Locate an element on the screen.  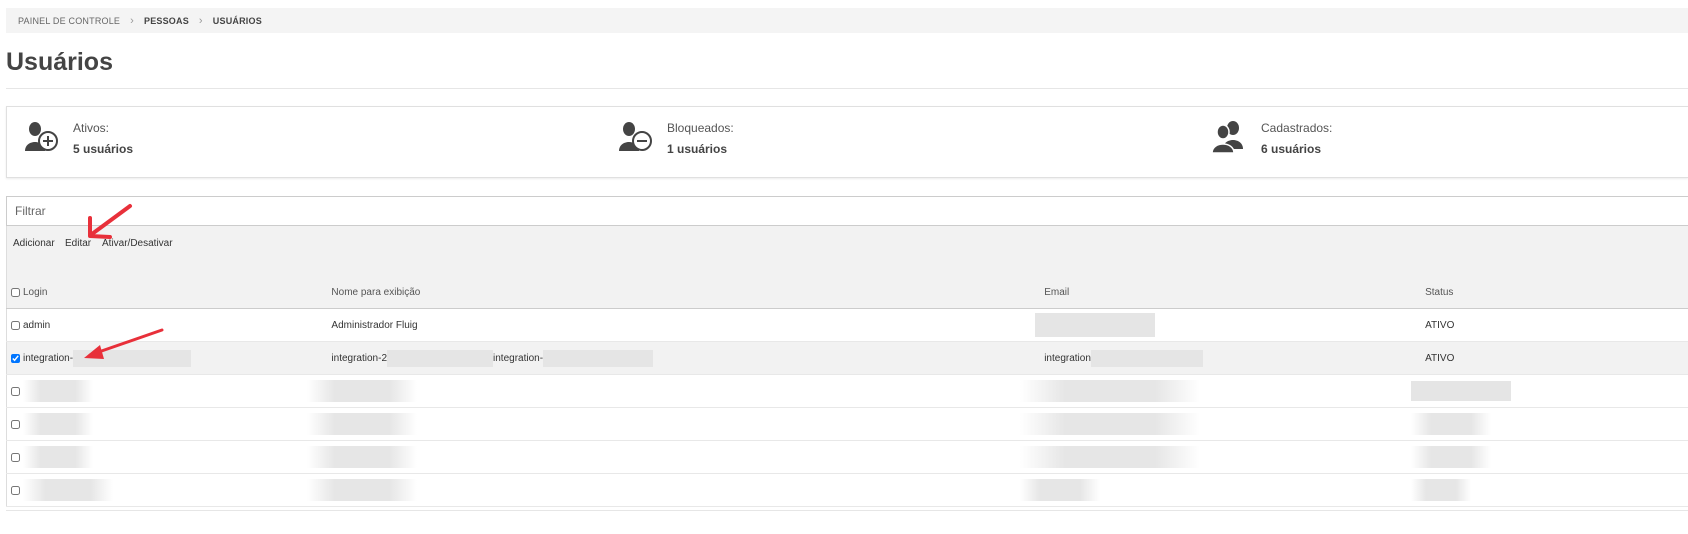
breadcrumb-painel: PAINEL DE CONTROLE is located at coordinates (69, 21).